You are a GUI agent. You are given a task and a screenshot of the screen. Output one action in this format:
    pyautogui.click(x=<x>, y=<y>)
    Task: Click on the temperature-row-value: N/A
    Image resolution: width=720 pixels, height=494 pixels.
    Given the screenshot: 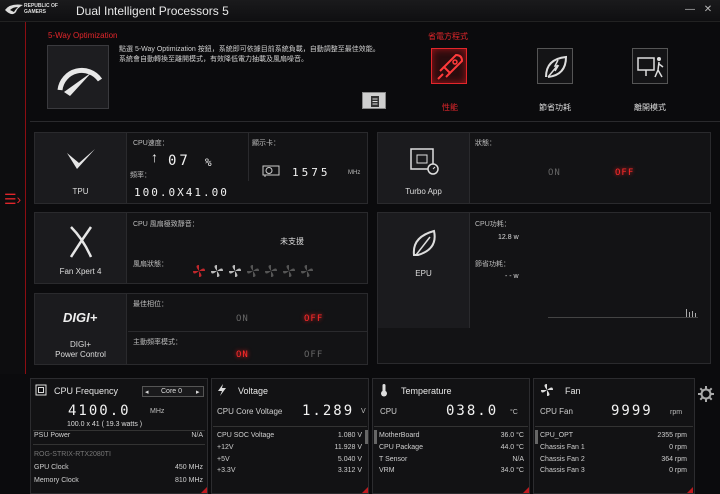 What is the action you would take?
    pyautogui.click(x=518, y=459)
    